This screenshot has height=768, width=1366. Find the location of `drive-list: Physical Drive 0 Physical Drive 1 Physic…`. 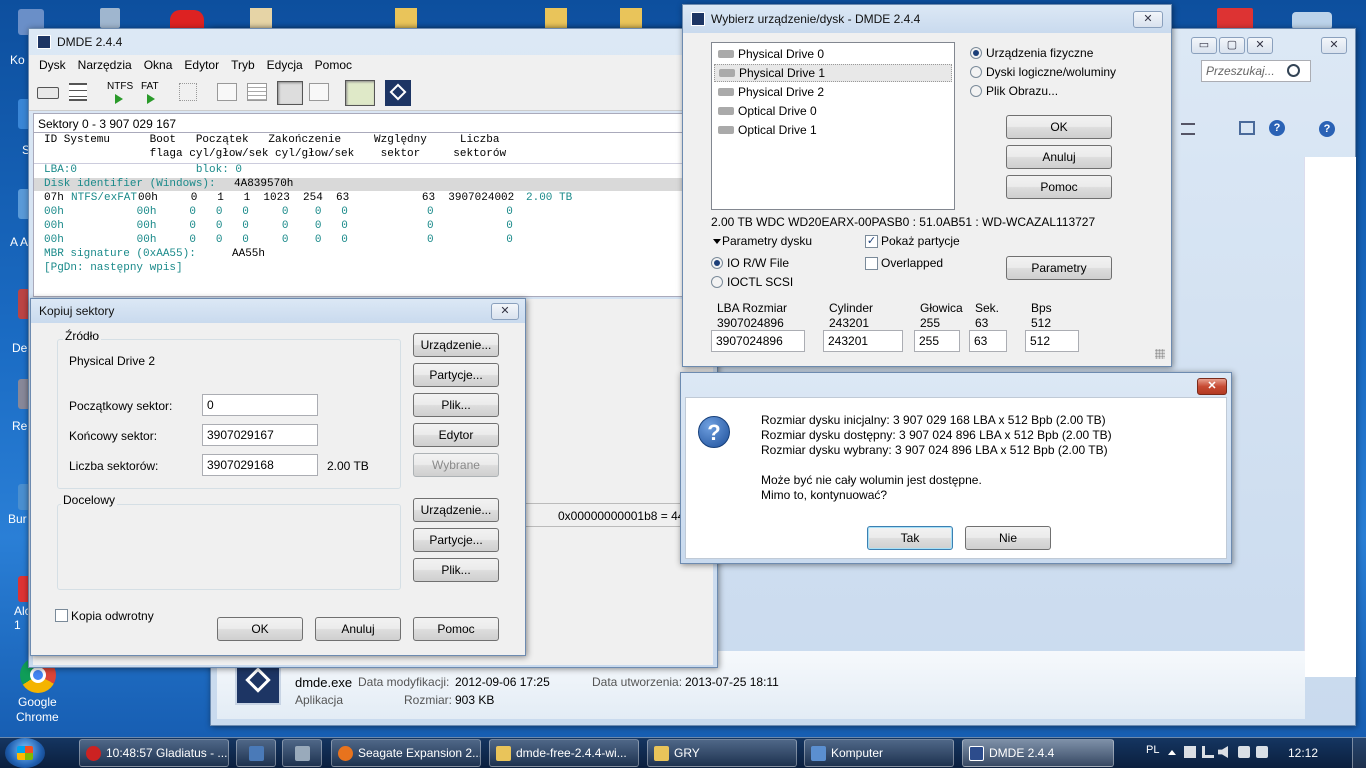

drive-list: Physical Drive 0 Physical Drive 1 Physic… is located at coordinates (833, 126).